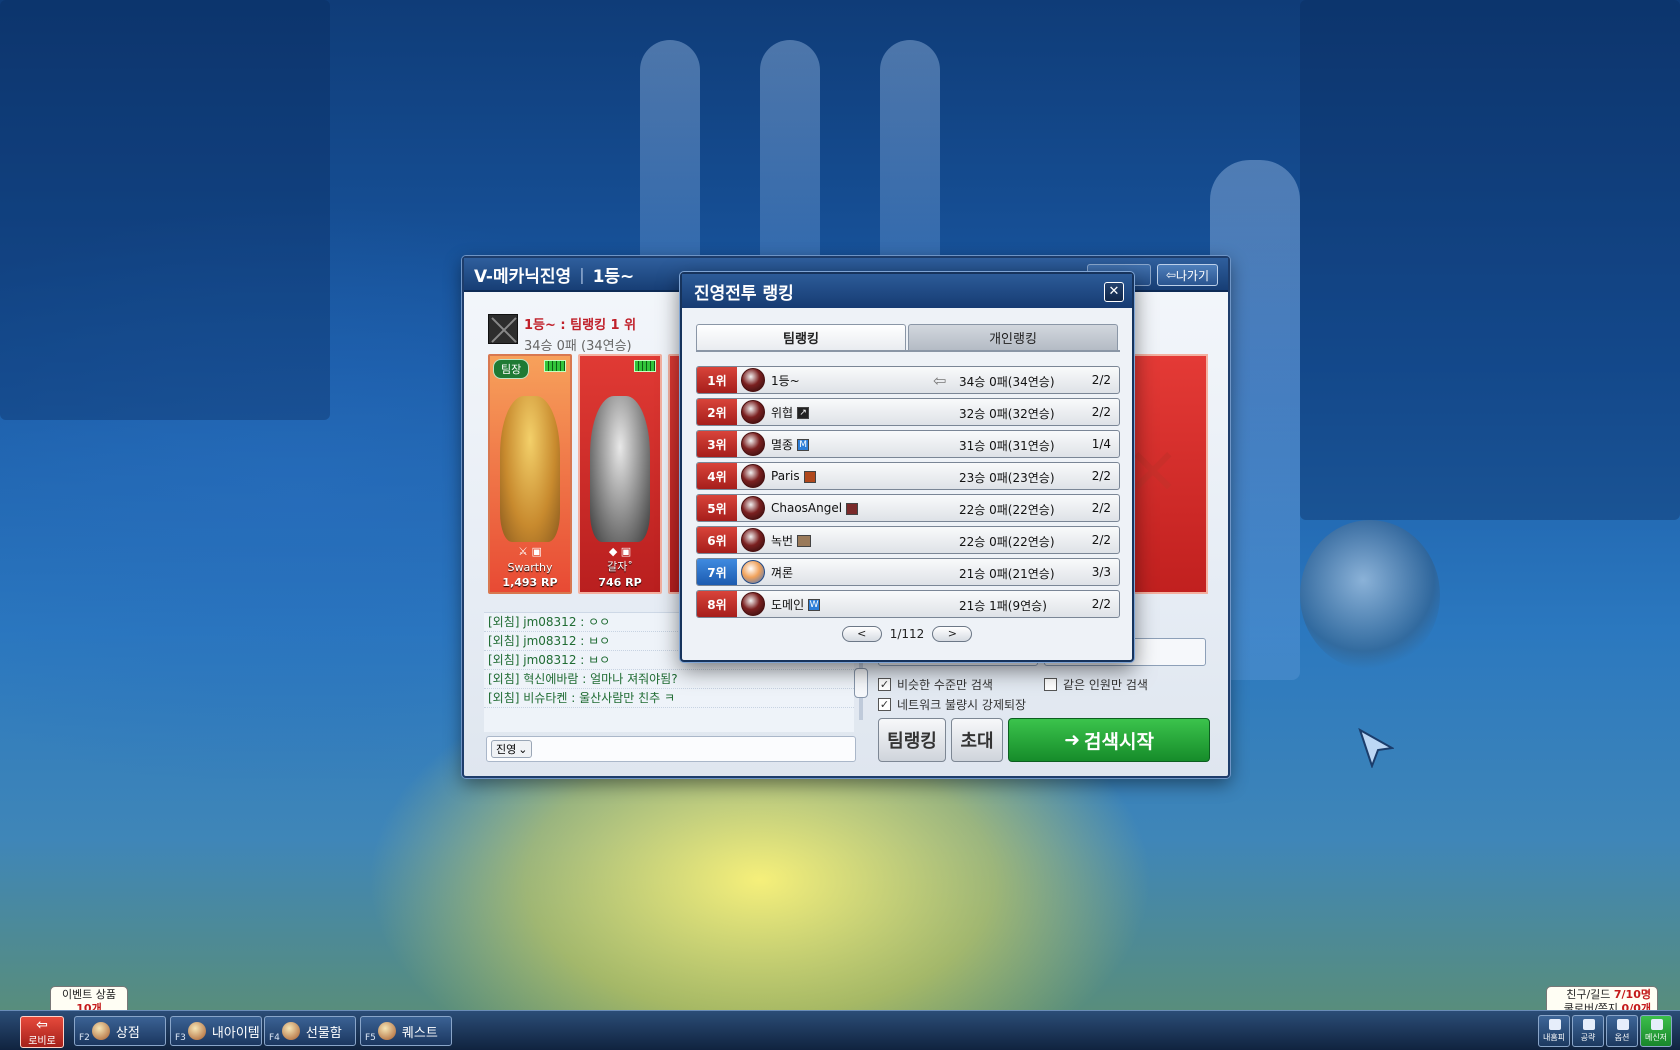  What do you see at coordinates (671, 749) in the screenshot?
I see `chat-input: 진영 ⌄` at bounding box center [671, 749].